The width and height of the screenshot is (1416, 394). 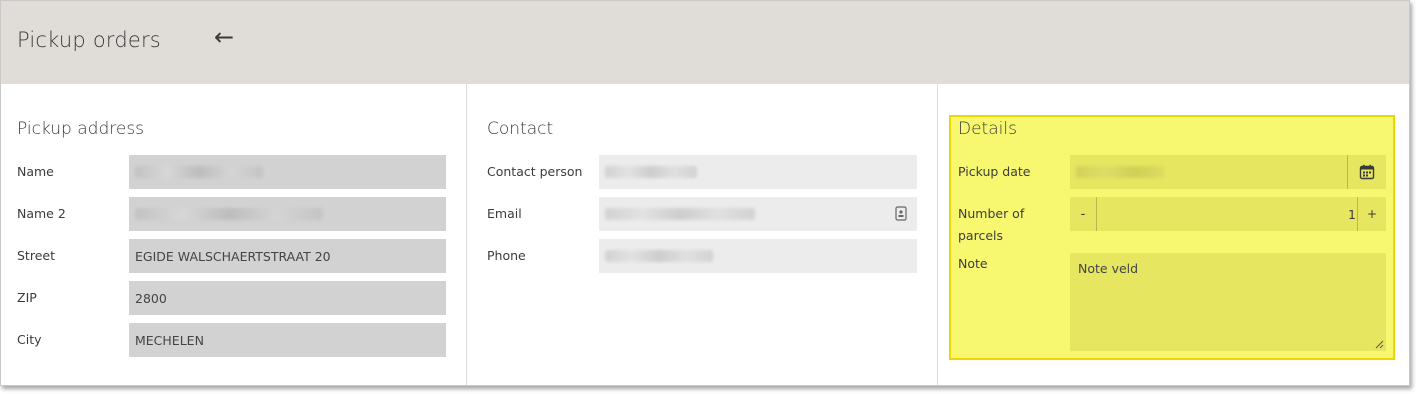 What do you see at coordinates (991, 225) in the screenshot?
I see `parcels-label: Number of parcels` at bounding box center [991, 225].